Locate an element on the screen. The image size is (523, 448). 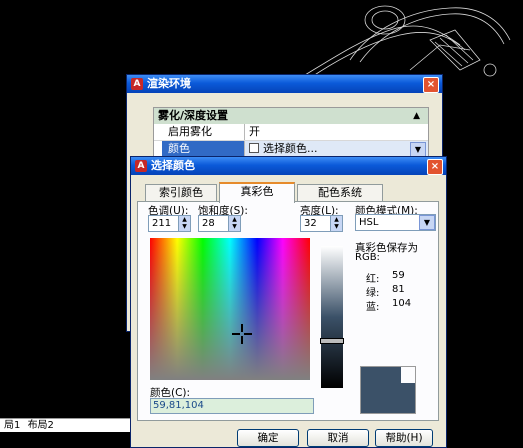
fog-enable-row: 启用雾化 开 is located at coordinates (291, 132).